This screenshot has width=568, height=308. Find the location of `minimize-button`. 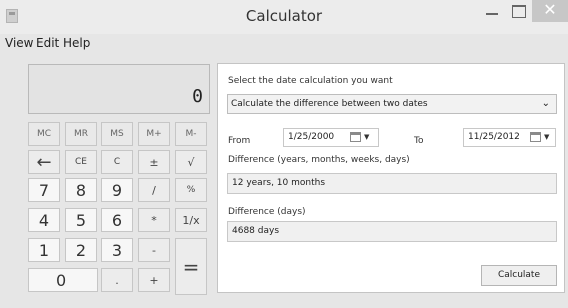

minimize-button is located at coordinates (492, 11).